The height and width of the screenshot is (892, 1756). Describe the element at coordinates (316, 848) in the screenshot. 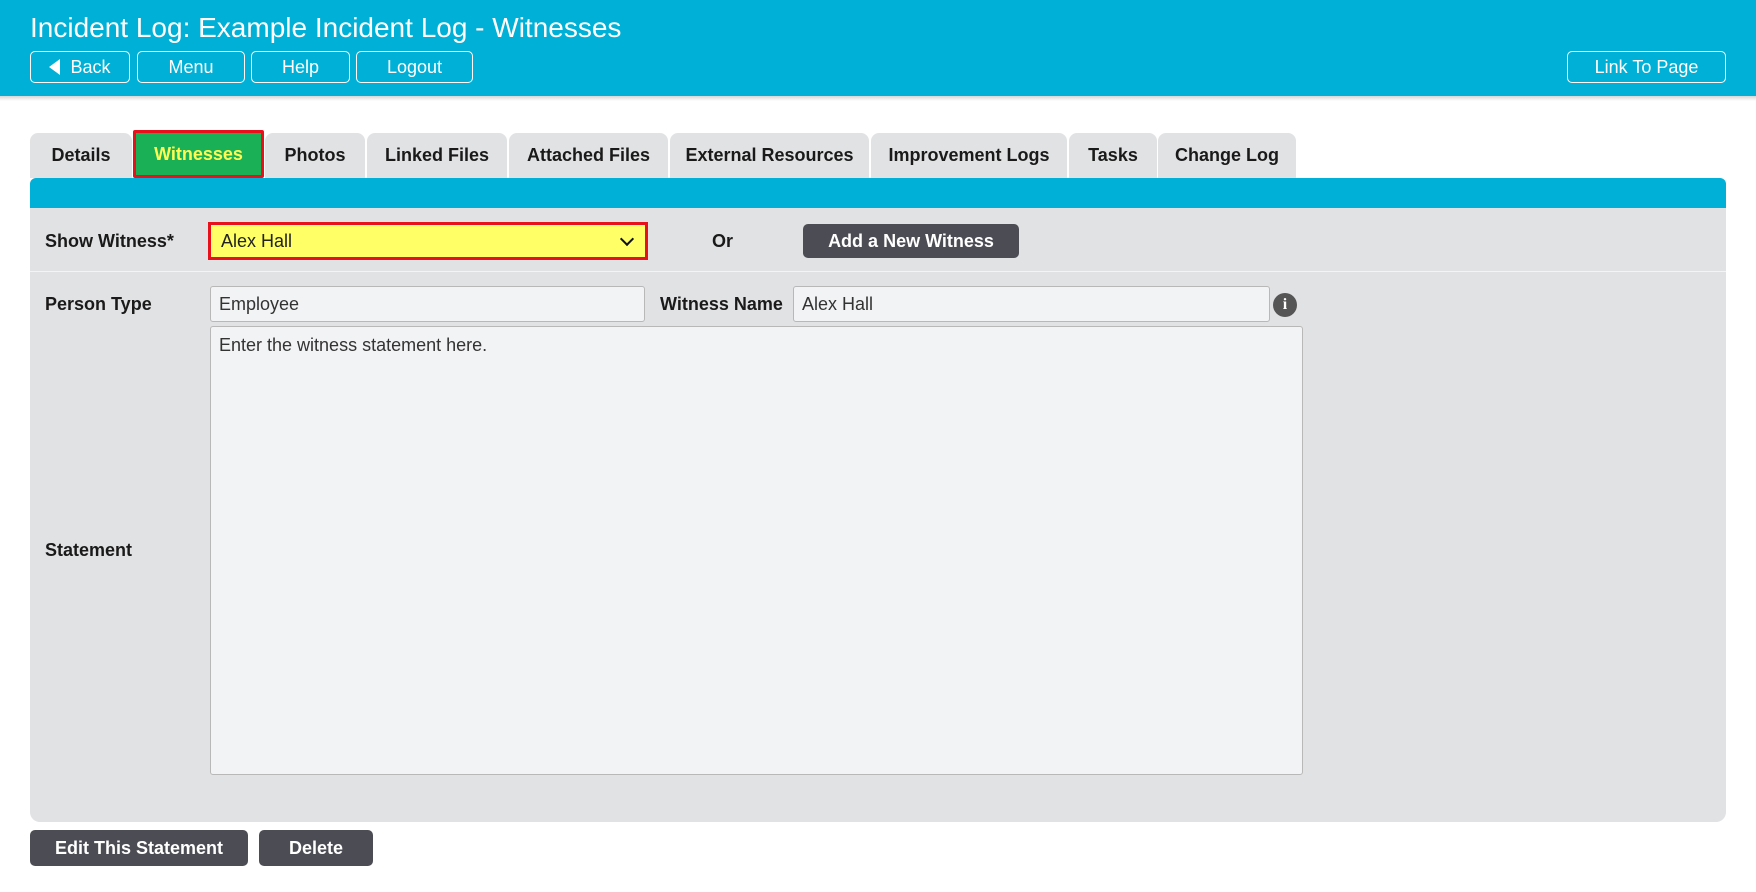

I see `delete-button: Delete` at that location.